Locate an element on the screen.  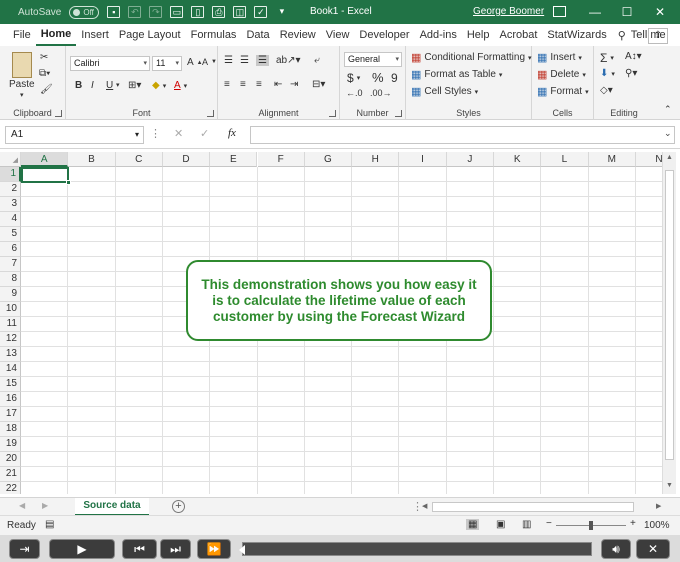
row-header: 17 is located at coordinates (10, 414).